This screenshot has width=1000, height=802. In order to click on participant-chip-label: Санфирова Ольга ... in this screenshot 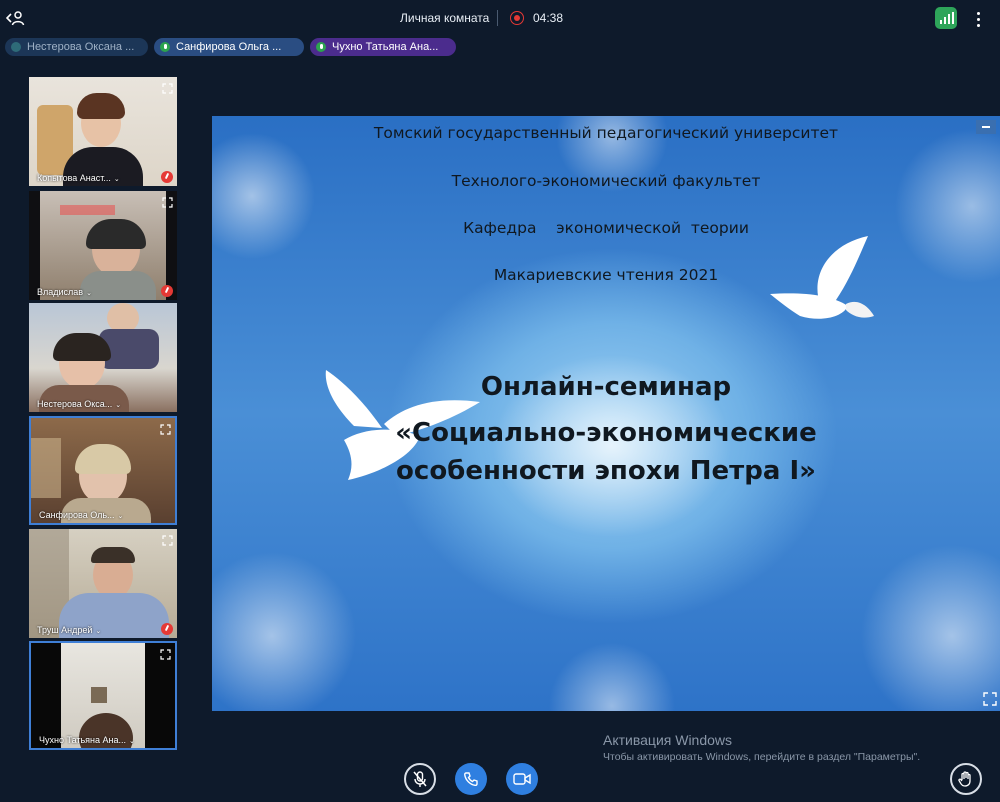, I will do `click(229, 47)`.